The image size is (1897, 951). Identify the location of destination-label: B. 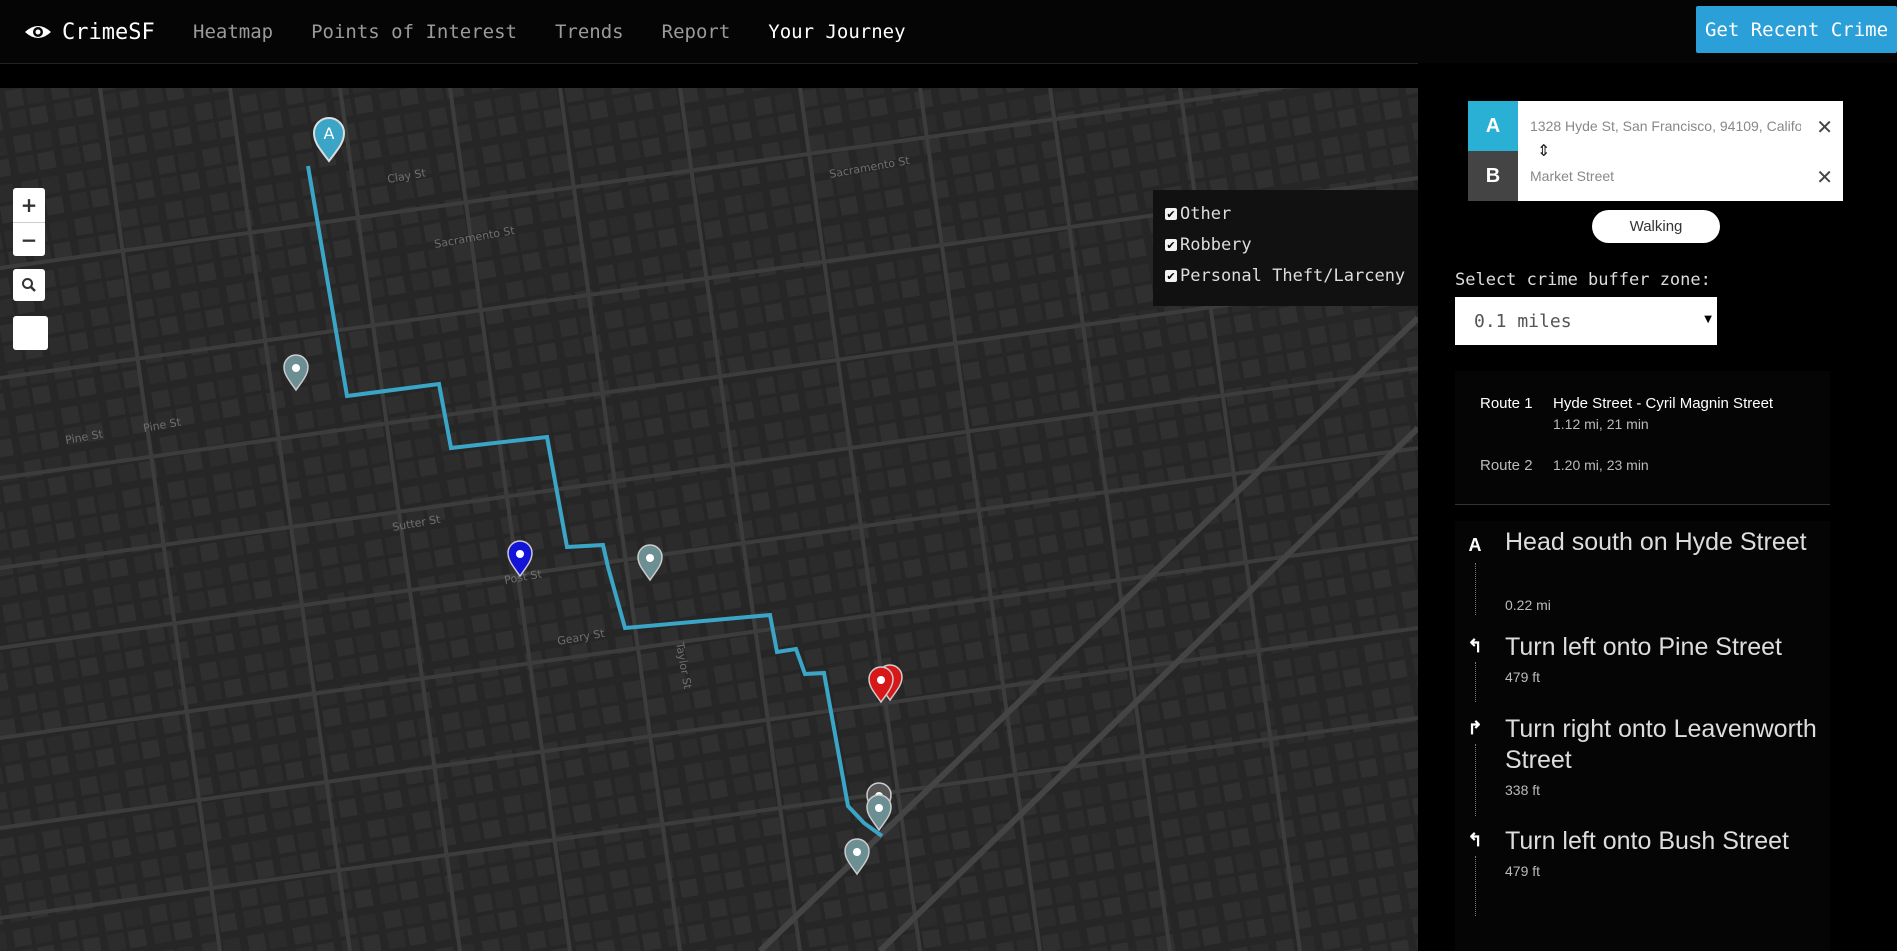
(1493, 176).